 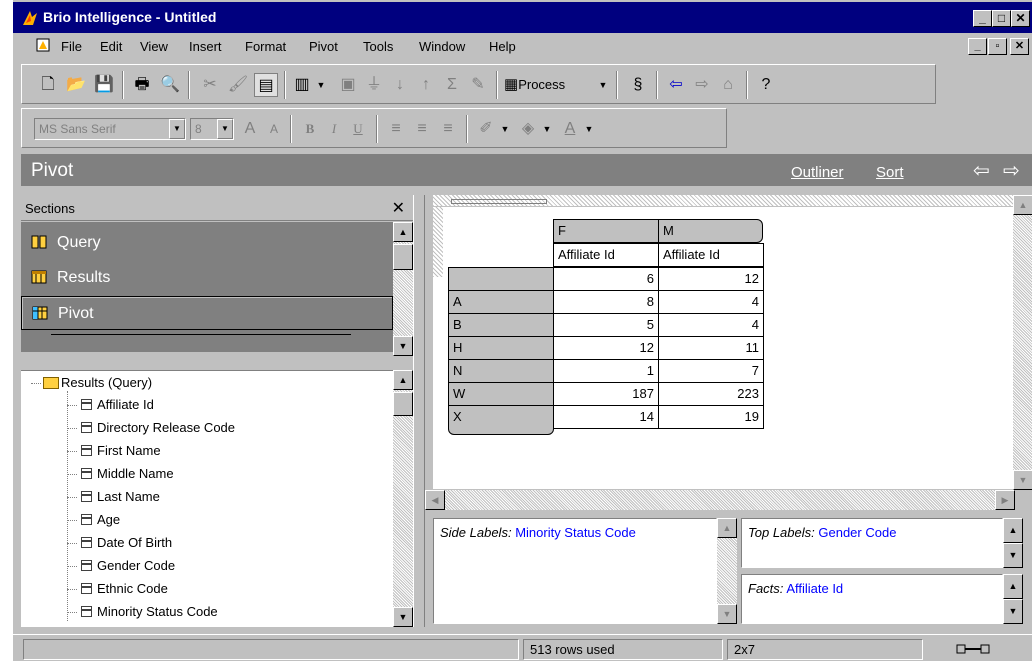 I want to click on tree-item-directory-release-code: Directory Release Code, so click(x=158, y=427).